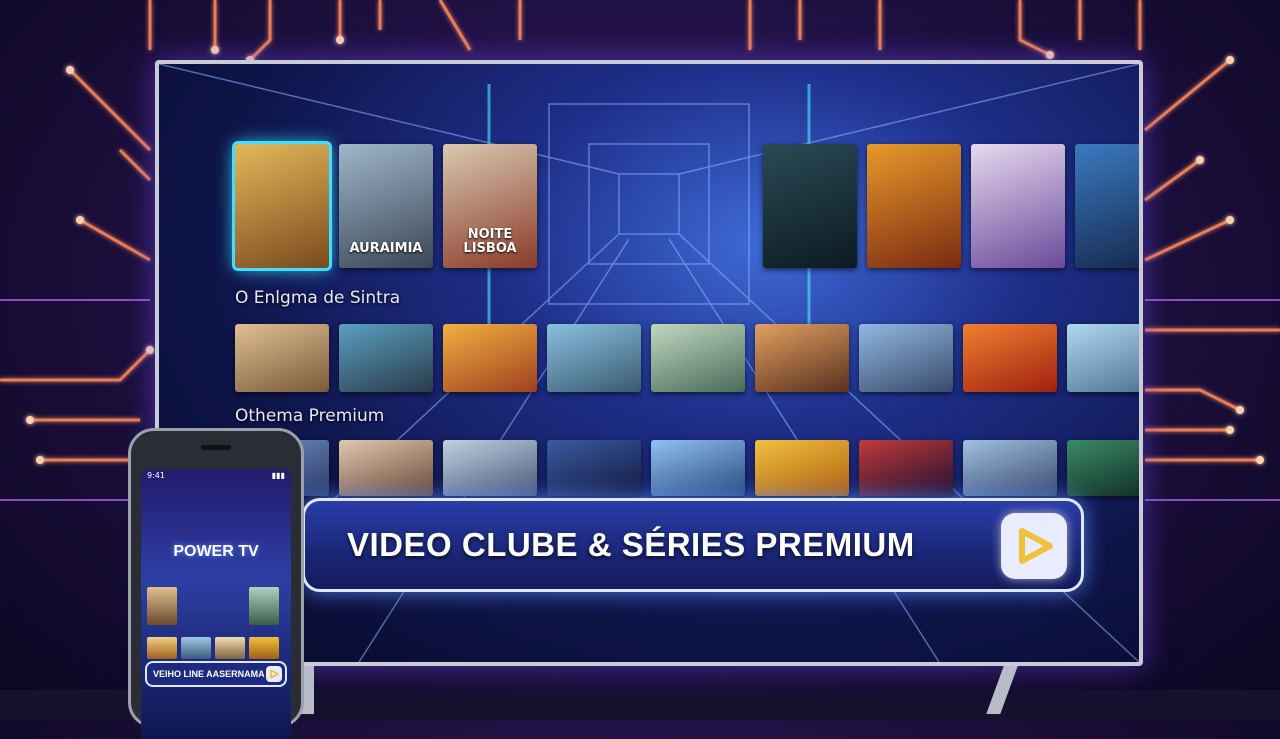 The height and width of the screenshot is (739, 1280). I want to click on play-button, so click(1034, 546).